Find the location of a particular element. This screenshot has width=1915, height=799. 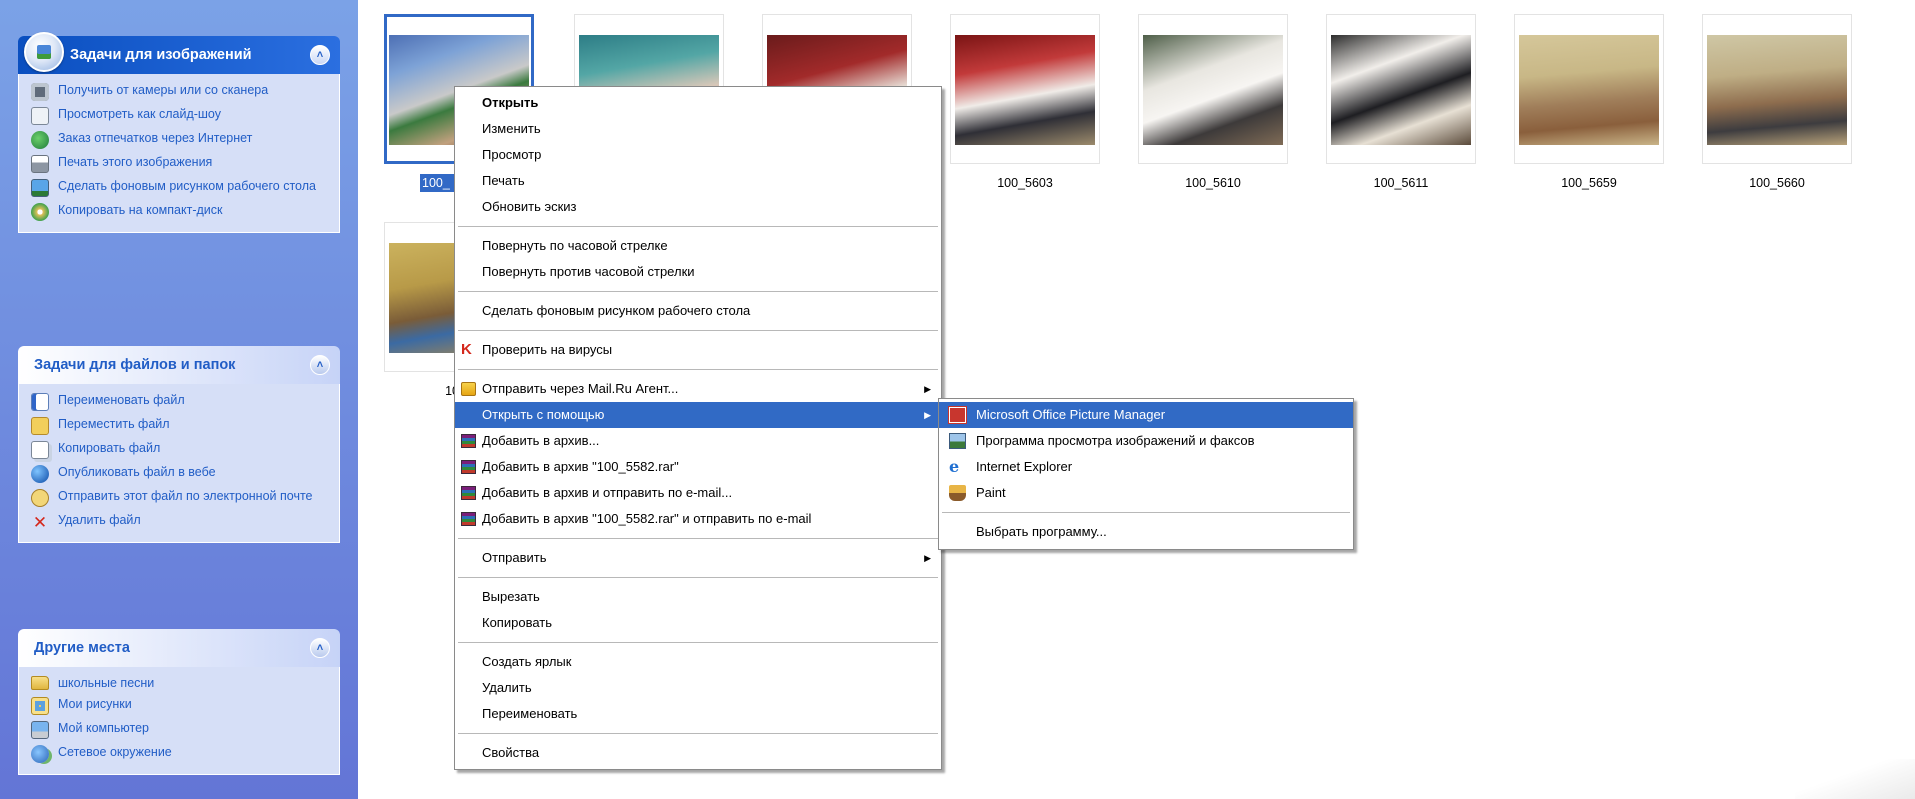

program-label: Paint is located at coordinates (991, 492).